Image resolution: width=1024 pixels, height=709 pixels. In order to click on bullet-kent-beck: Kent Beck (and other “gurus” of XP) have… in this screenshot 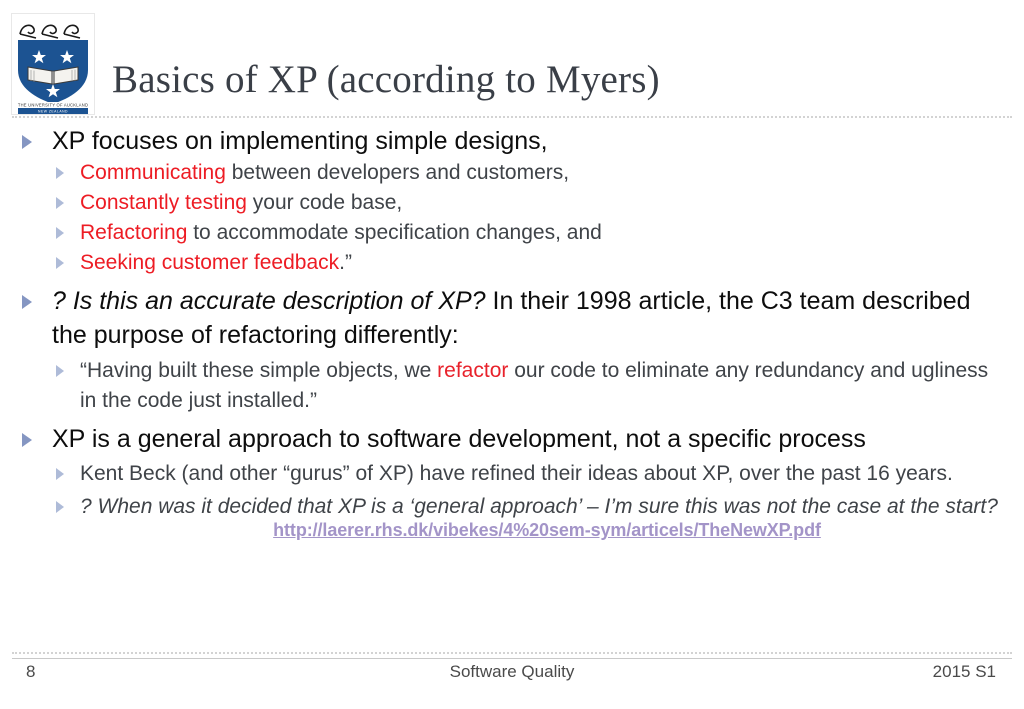, I will do `click(512, 474)`.